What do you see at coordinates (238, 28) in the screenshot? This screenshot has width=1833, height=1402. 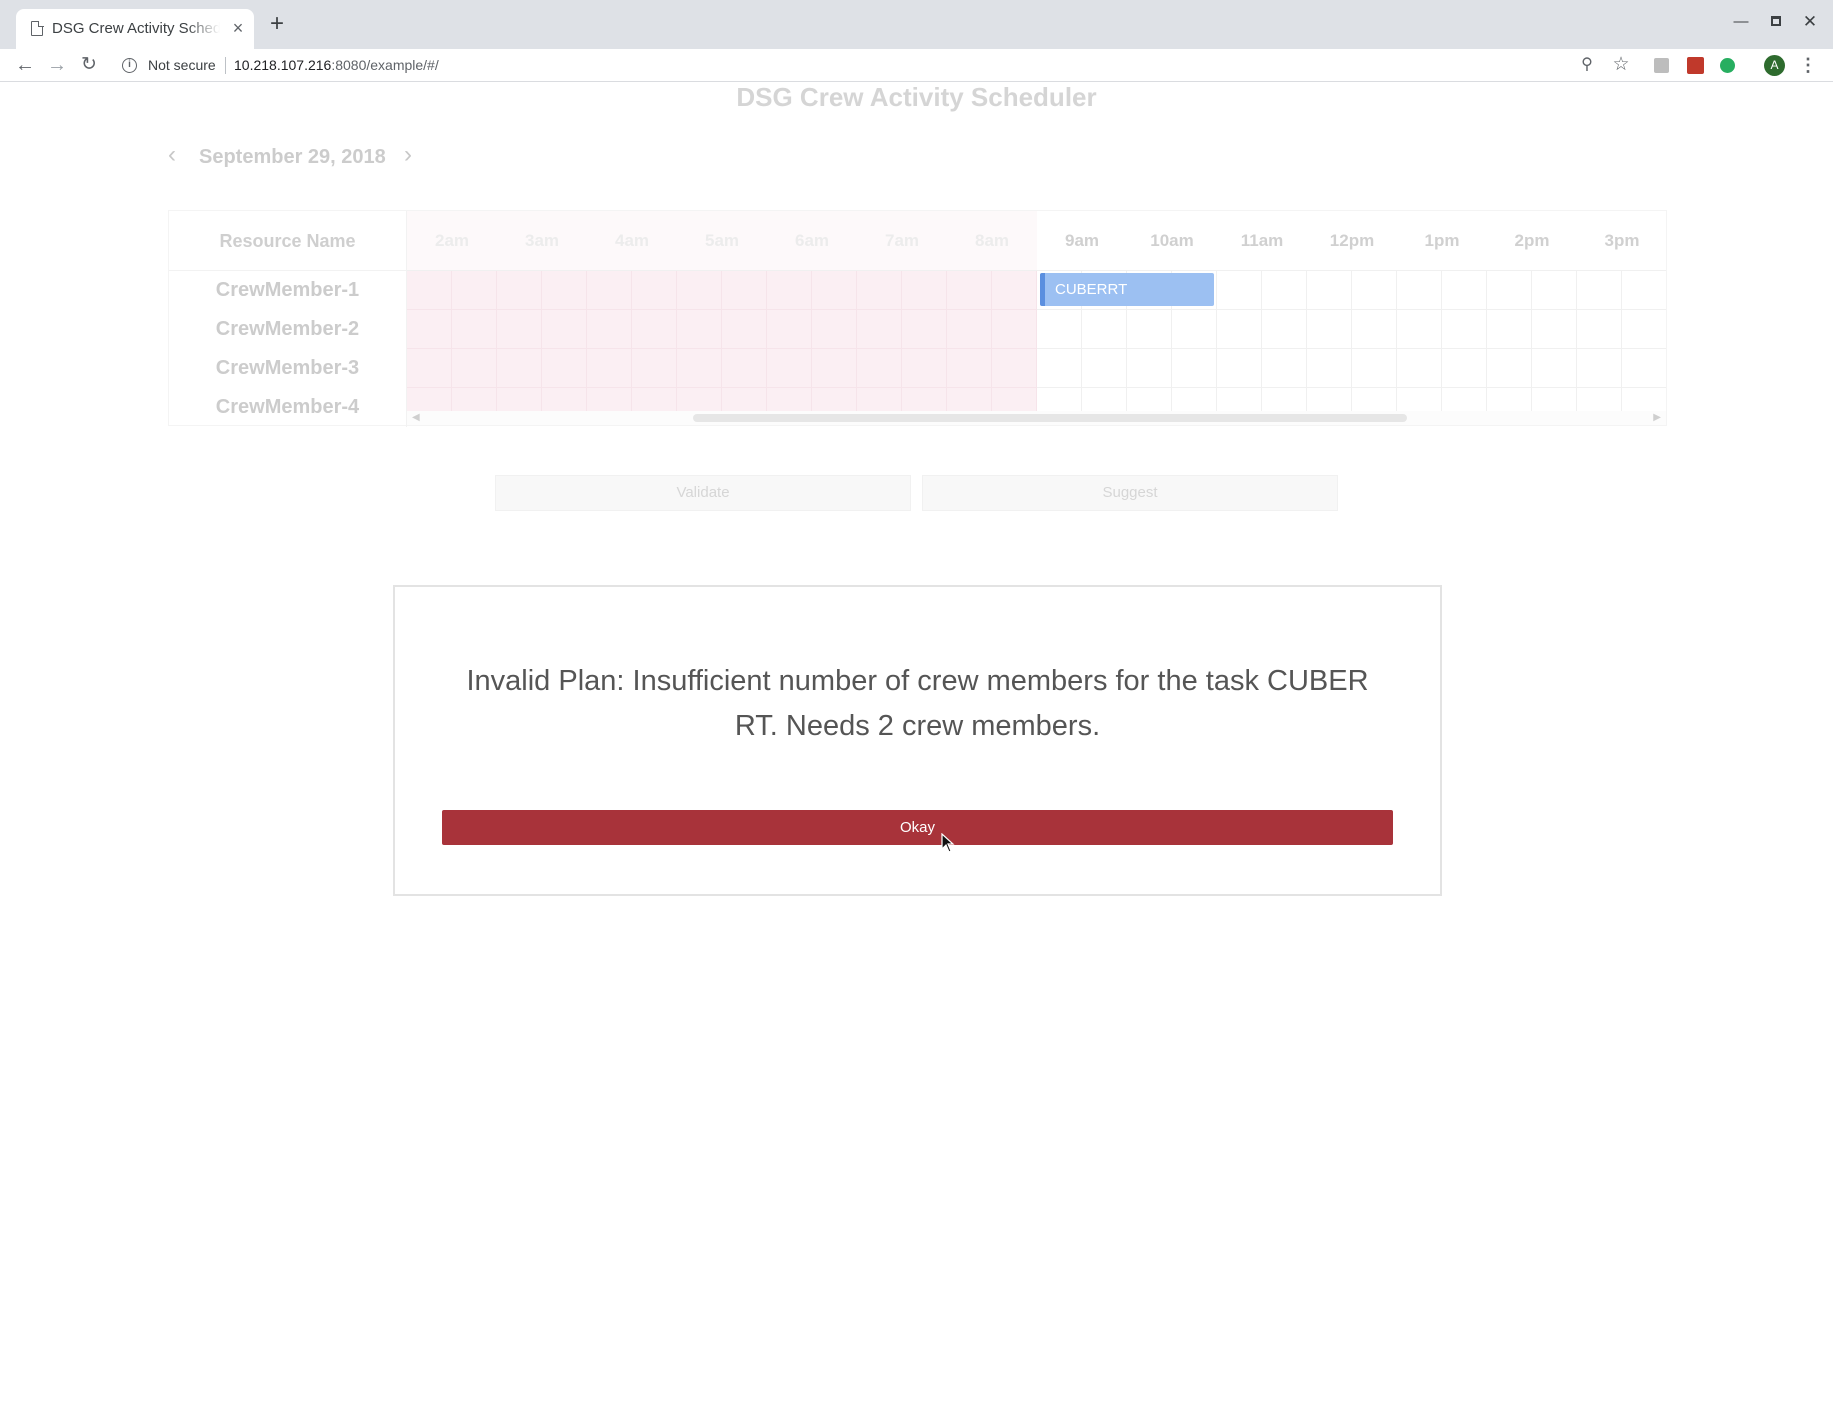 I see `close-tab-icon: ×` at bounding box center [238, 28].